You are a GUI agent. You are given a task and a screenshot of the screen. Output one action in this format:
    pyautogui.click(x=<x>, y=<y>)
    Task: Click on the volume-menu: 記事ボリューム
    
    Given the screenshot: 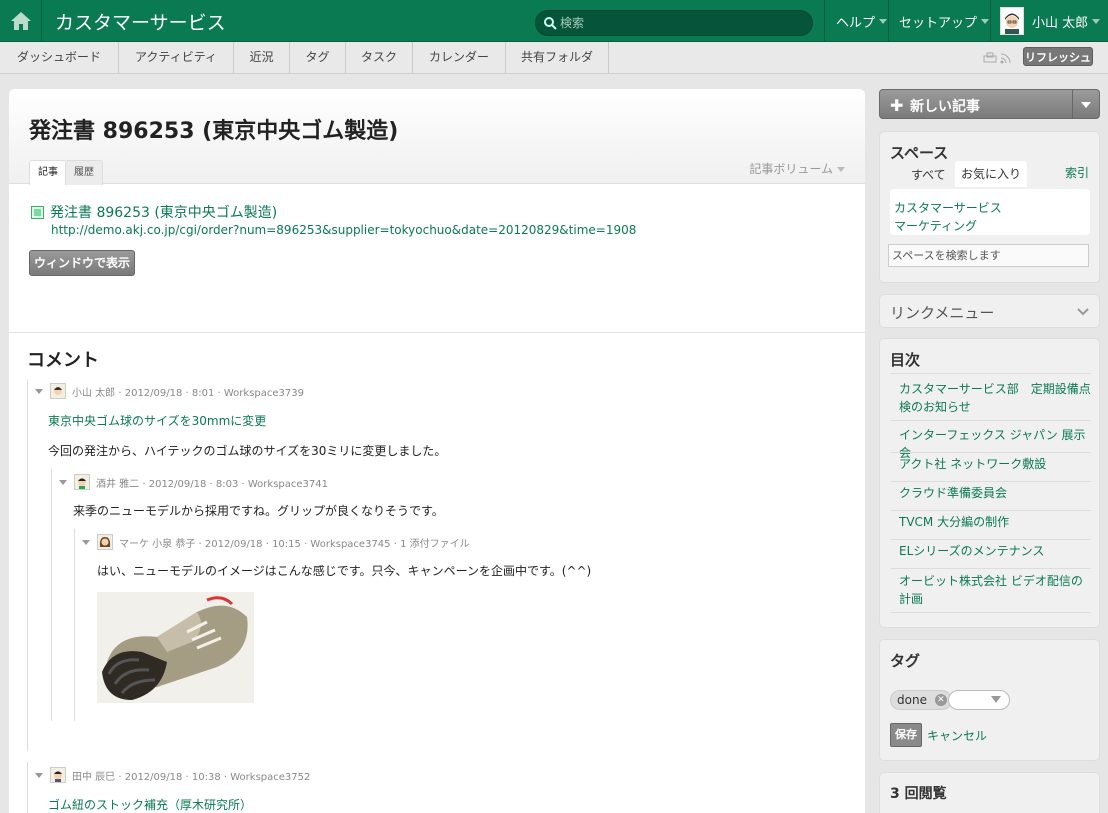 What is the action you would take?
    pyautogui.click(x=797, y=168)
    